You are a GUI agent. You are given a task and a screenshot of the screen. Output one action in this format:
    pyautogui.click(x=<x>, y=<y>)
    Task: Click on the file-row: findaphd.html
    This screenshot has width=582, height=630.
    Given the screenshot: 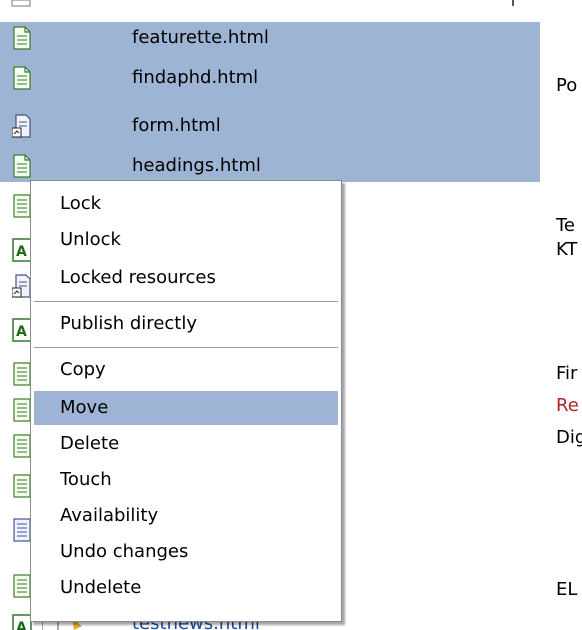 What is the action you would take?
    pyautogui.click(x=291, y=78)
    